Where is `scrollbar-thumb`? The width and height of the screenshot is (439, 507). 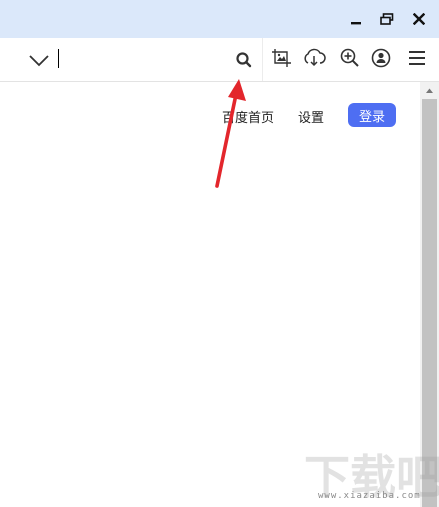
scrollbar-thumb is located at coordinates (429, 303).